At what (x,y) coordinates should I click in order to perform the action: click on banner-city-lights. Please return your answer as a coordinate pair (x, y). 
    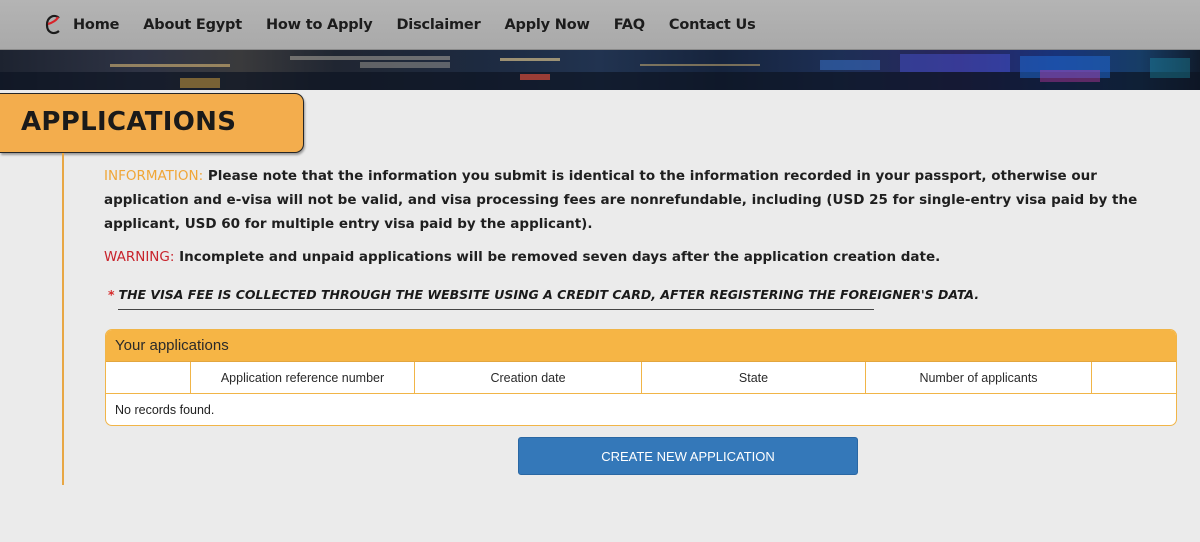
    Looking at the image, I should click on (600, 72).